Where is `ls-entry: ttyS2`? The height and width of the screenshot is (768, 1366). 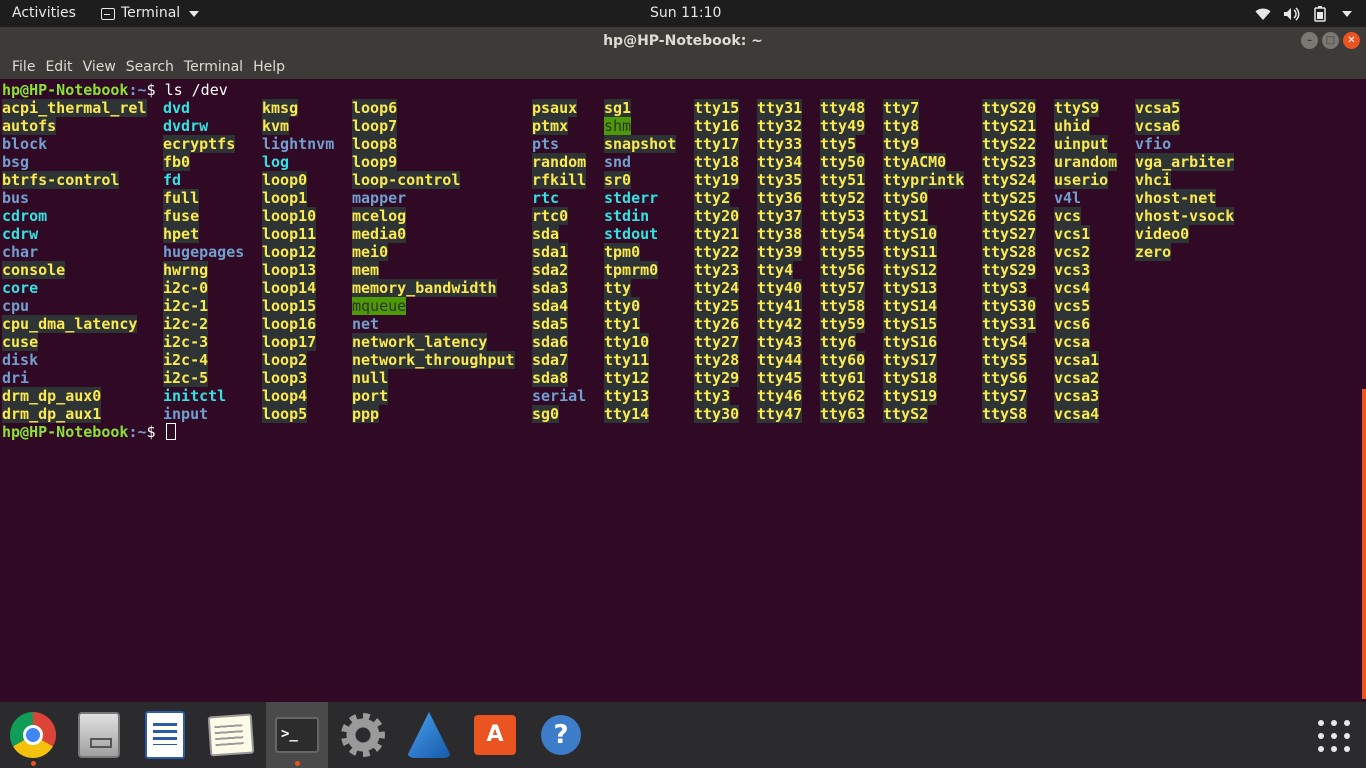 ls-entry: ttyS2 is located at coordinates (906, 414).